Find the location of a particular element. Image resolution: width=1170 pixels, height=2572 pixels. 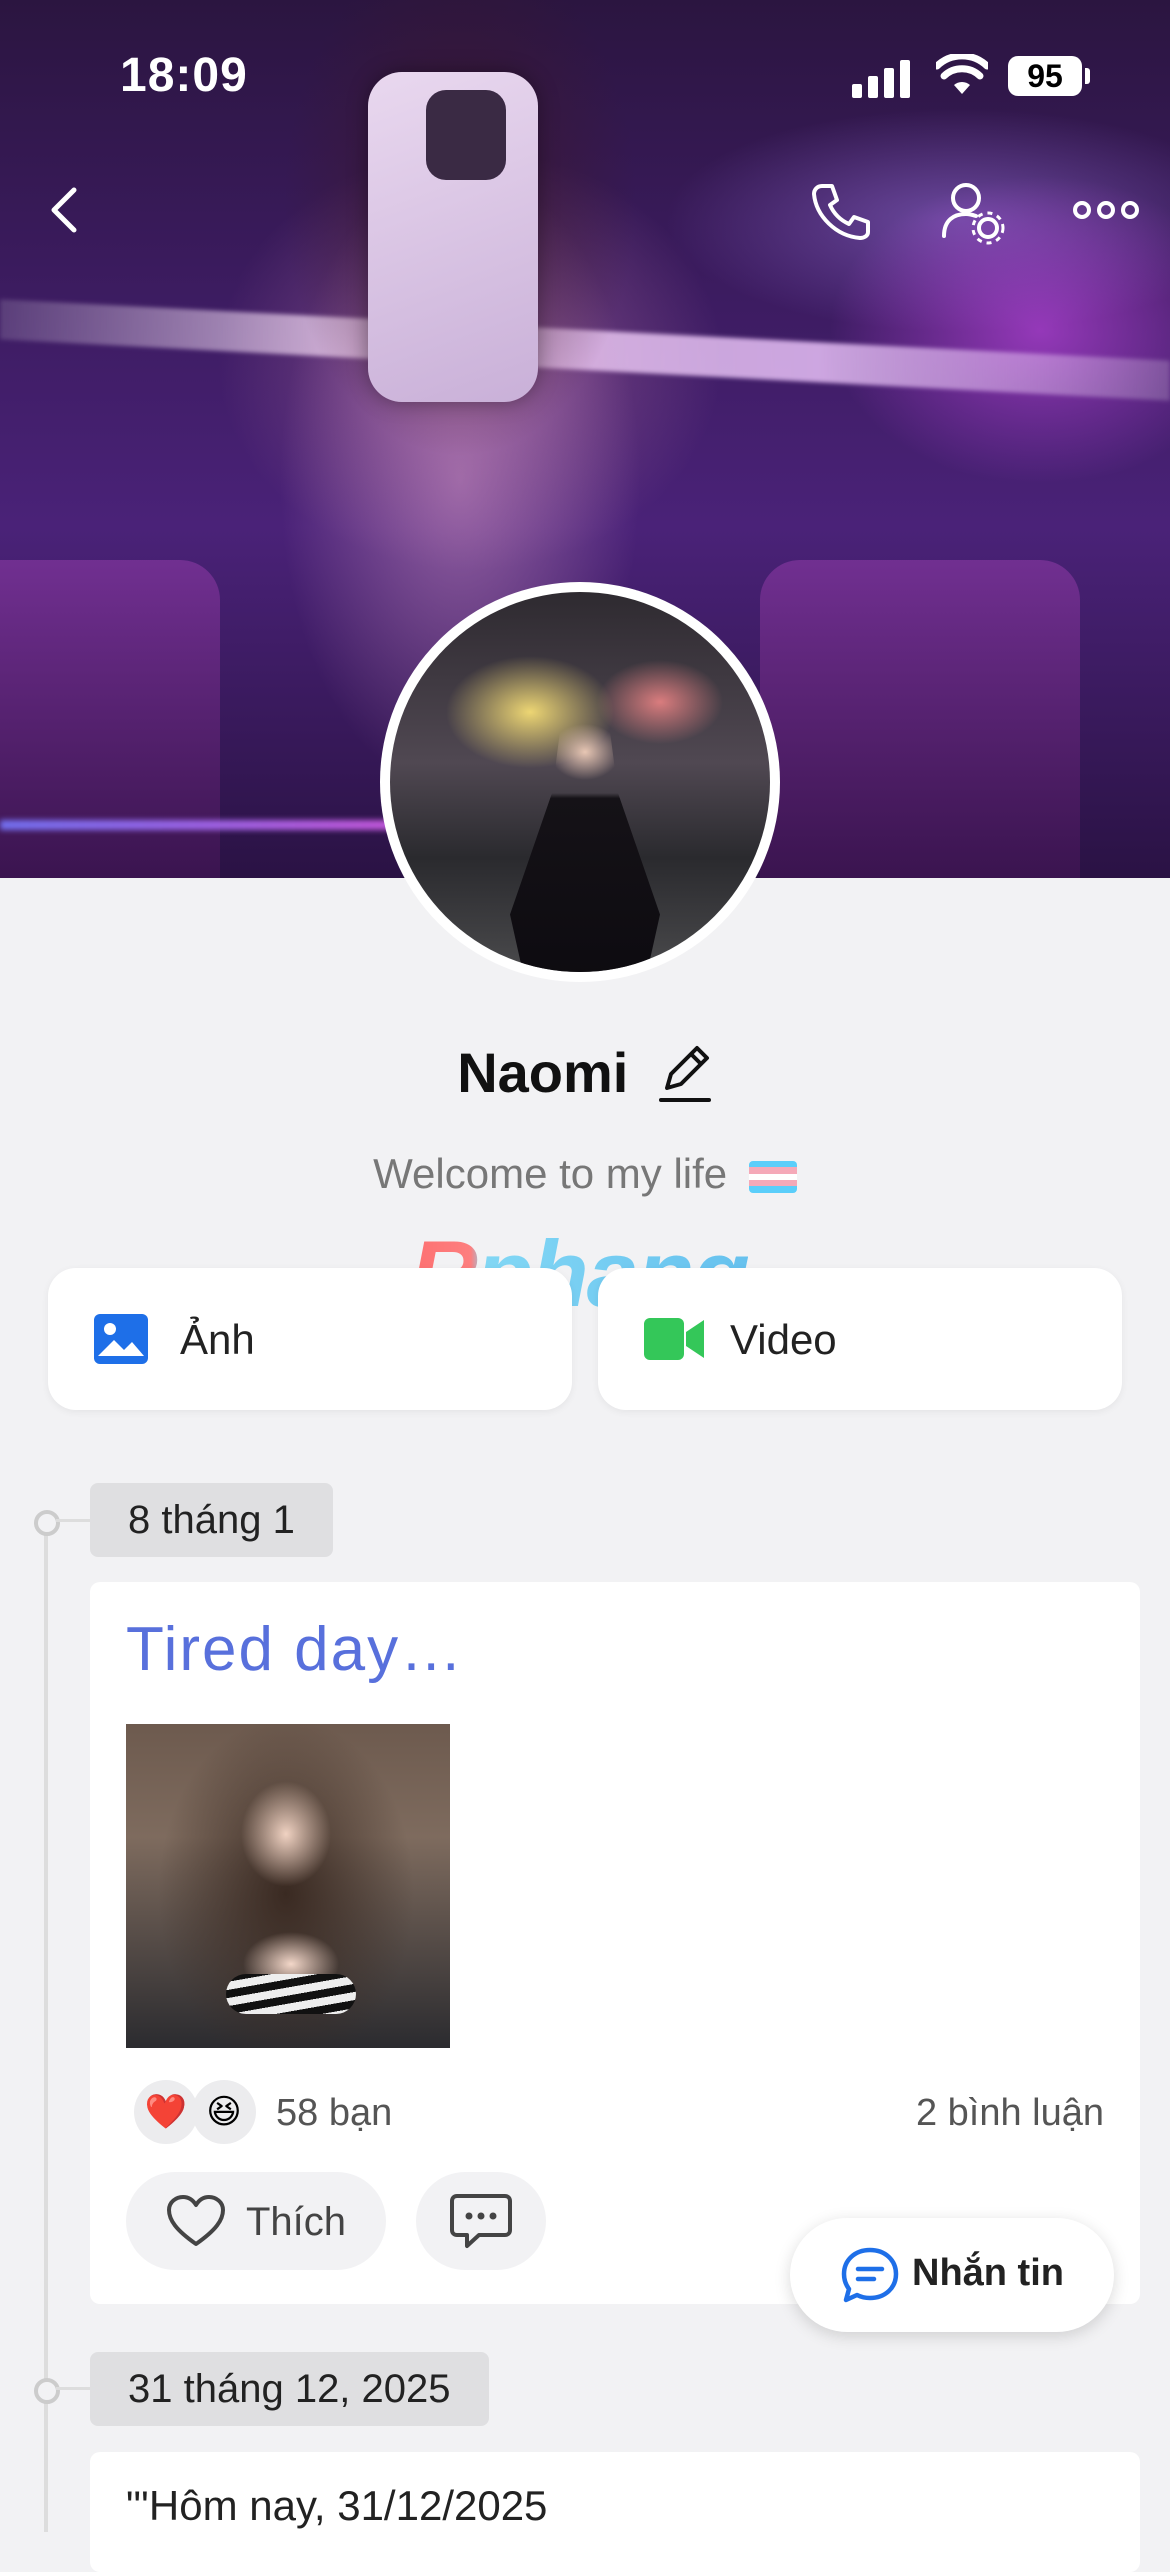

message-button: Nhắn tin is located at coordinates (952, 2275).